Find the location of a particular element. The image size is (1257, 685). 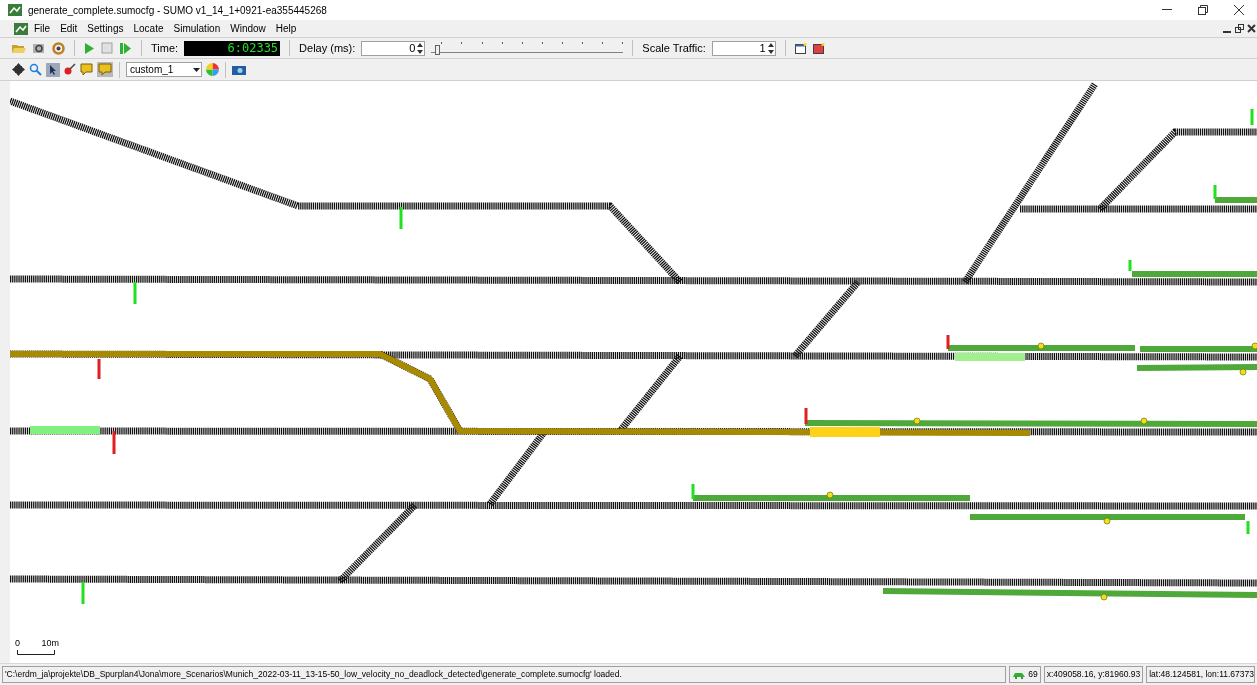

pin-icon is located at coordinates (70, 69).